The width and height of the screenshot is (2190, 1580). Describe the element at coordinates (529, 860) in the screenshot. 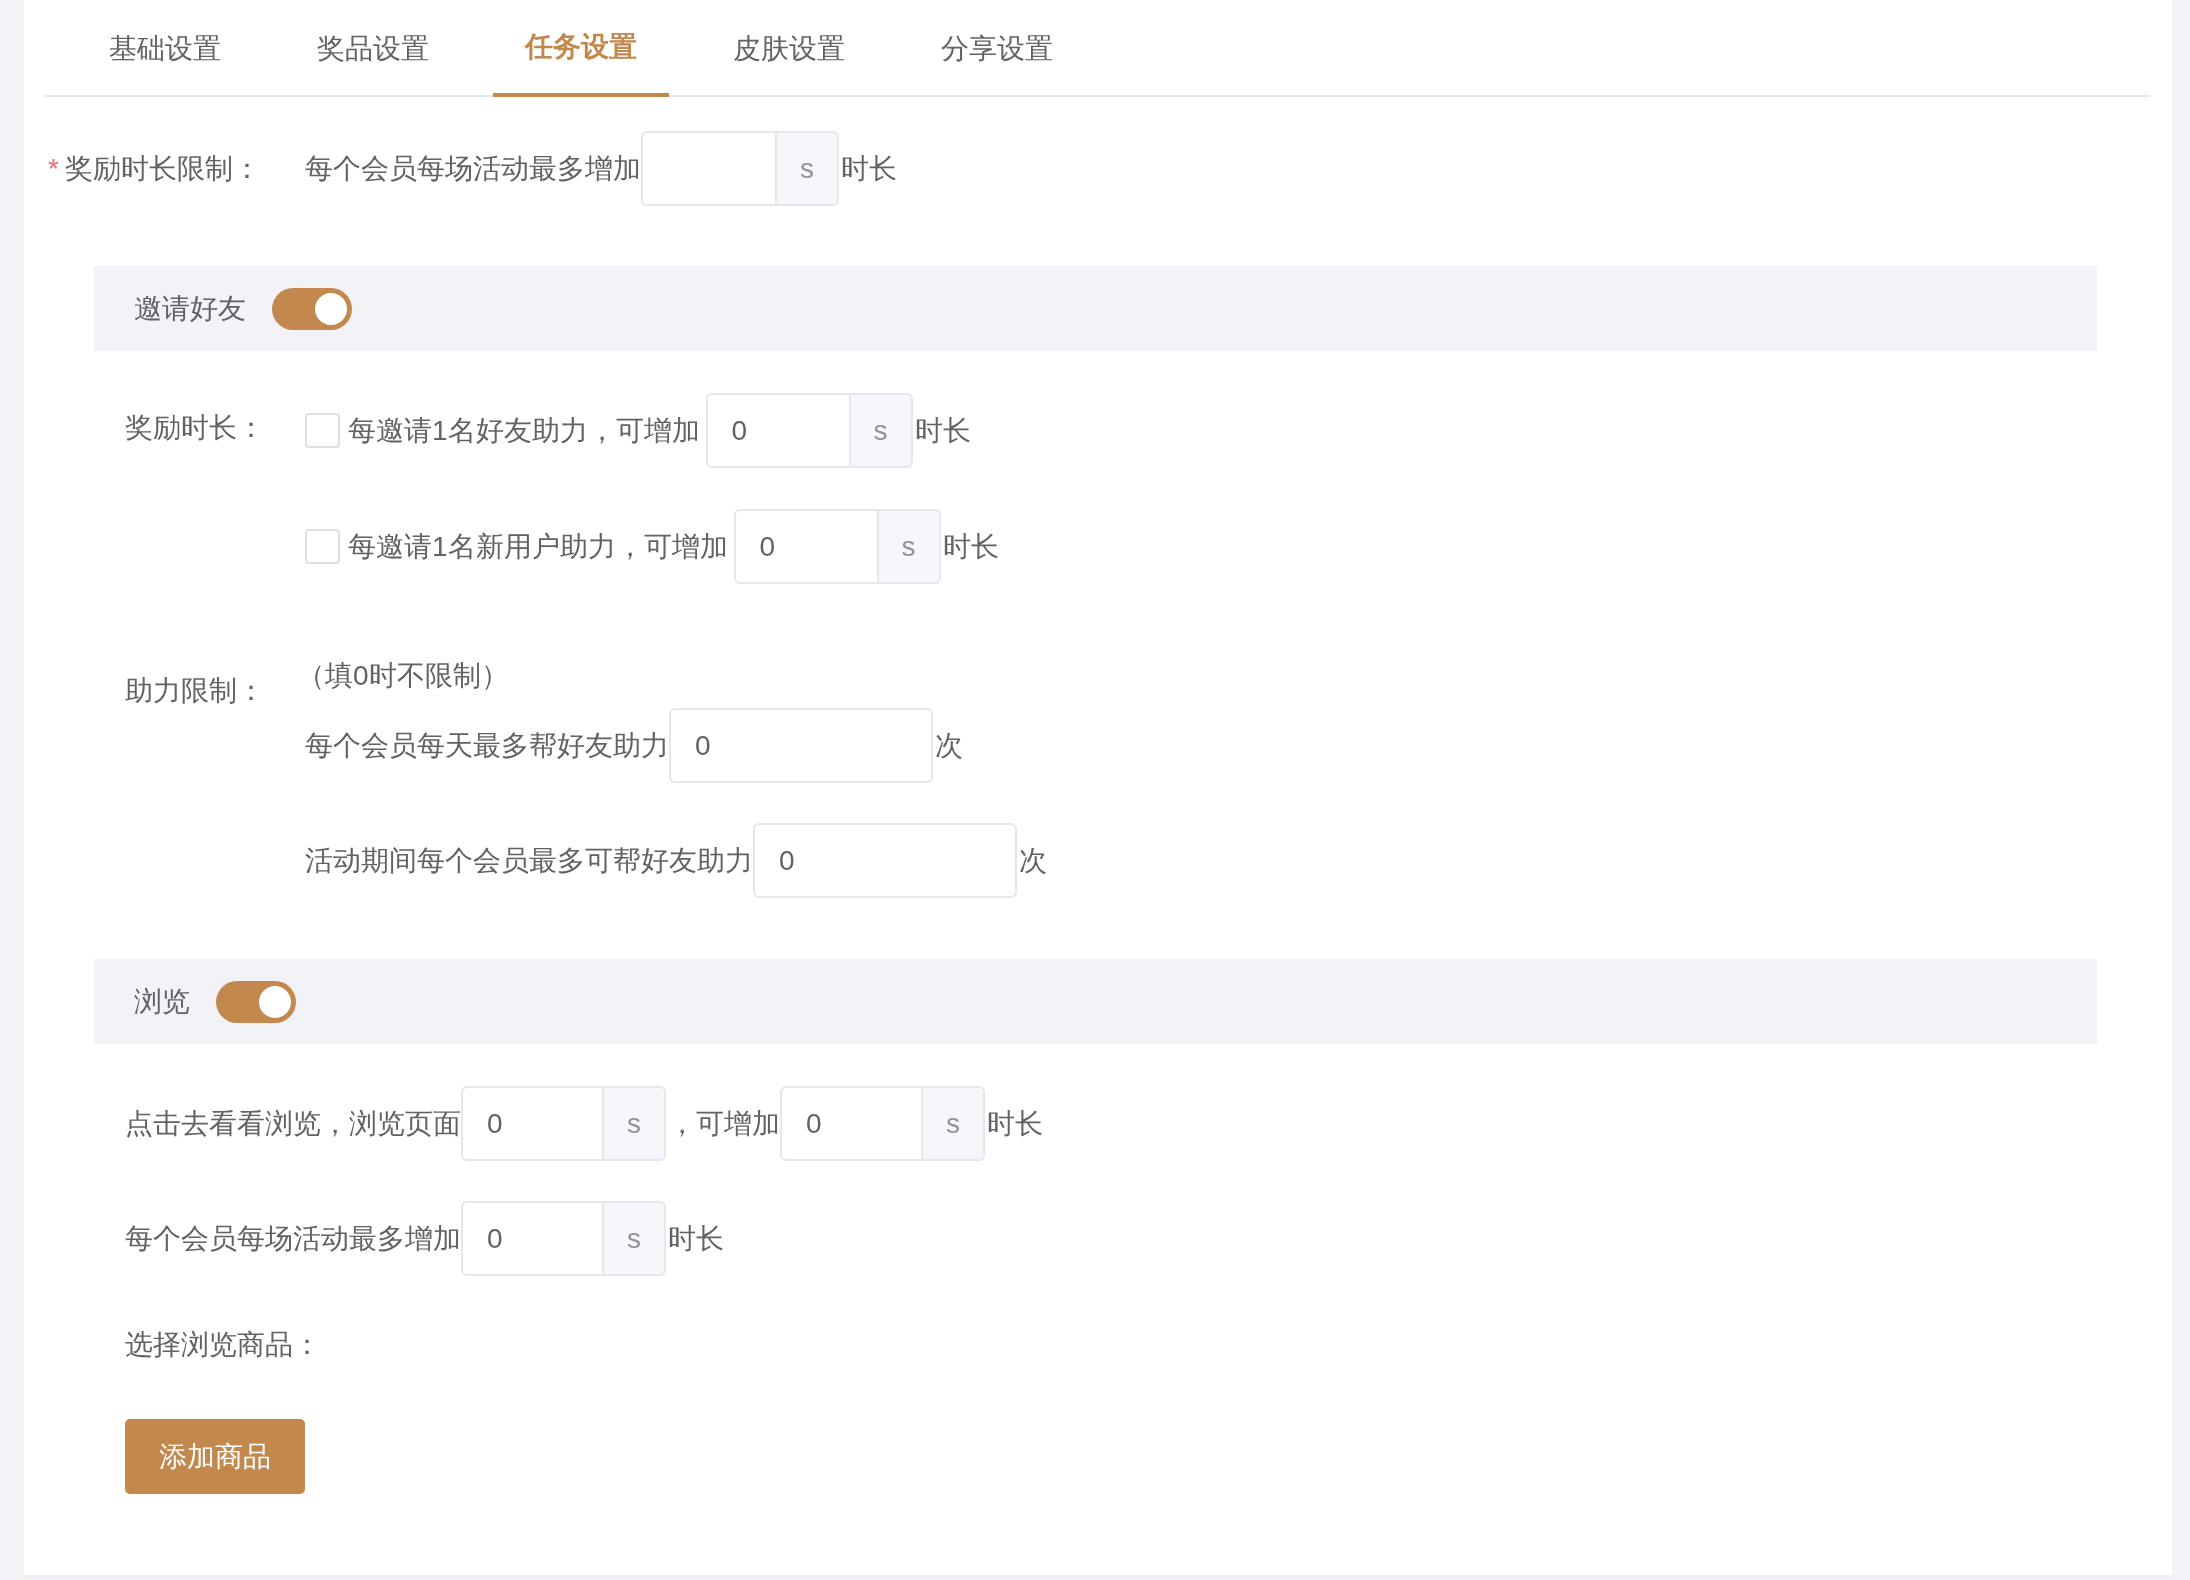

I see `field-label: 活动期间每个会员最多可帮好友助力` at that location.